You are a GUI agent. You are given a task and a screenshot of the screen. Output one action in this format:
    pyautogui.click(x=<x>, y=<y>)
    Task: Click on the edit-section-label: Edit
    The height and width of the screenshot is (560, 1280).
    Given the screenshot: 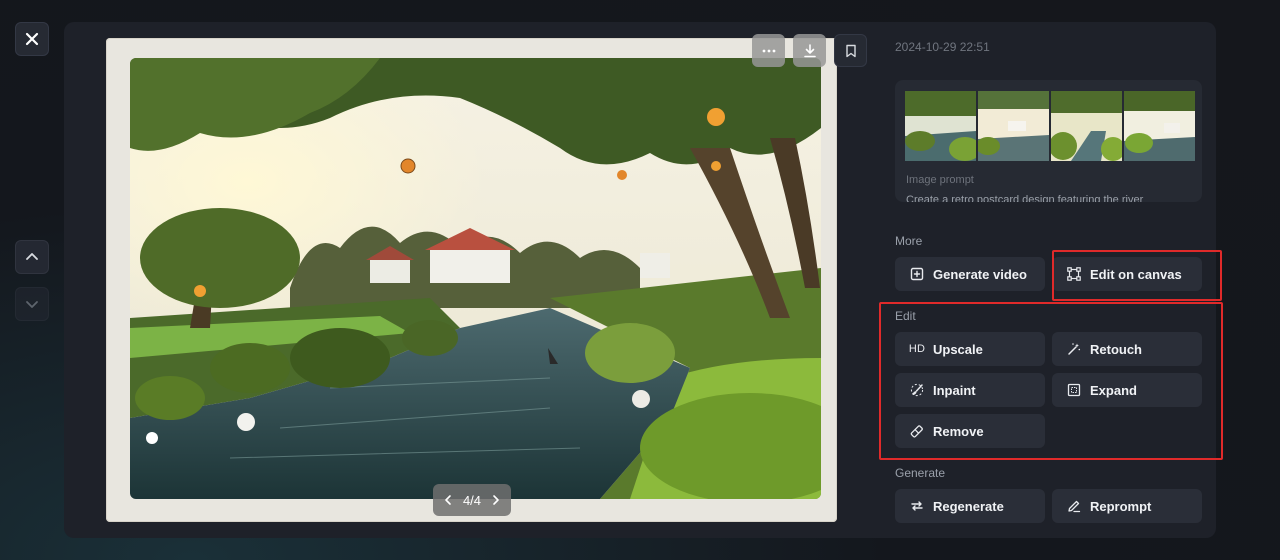 What is the action you would take?
    pyautogui.click(x=905, y=316)
    